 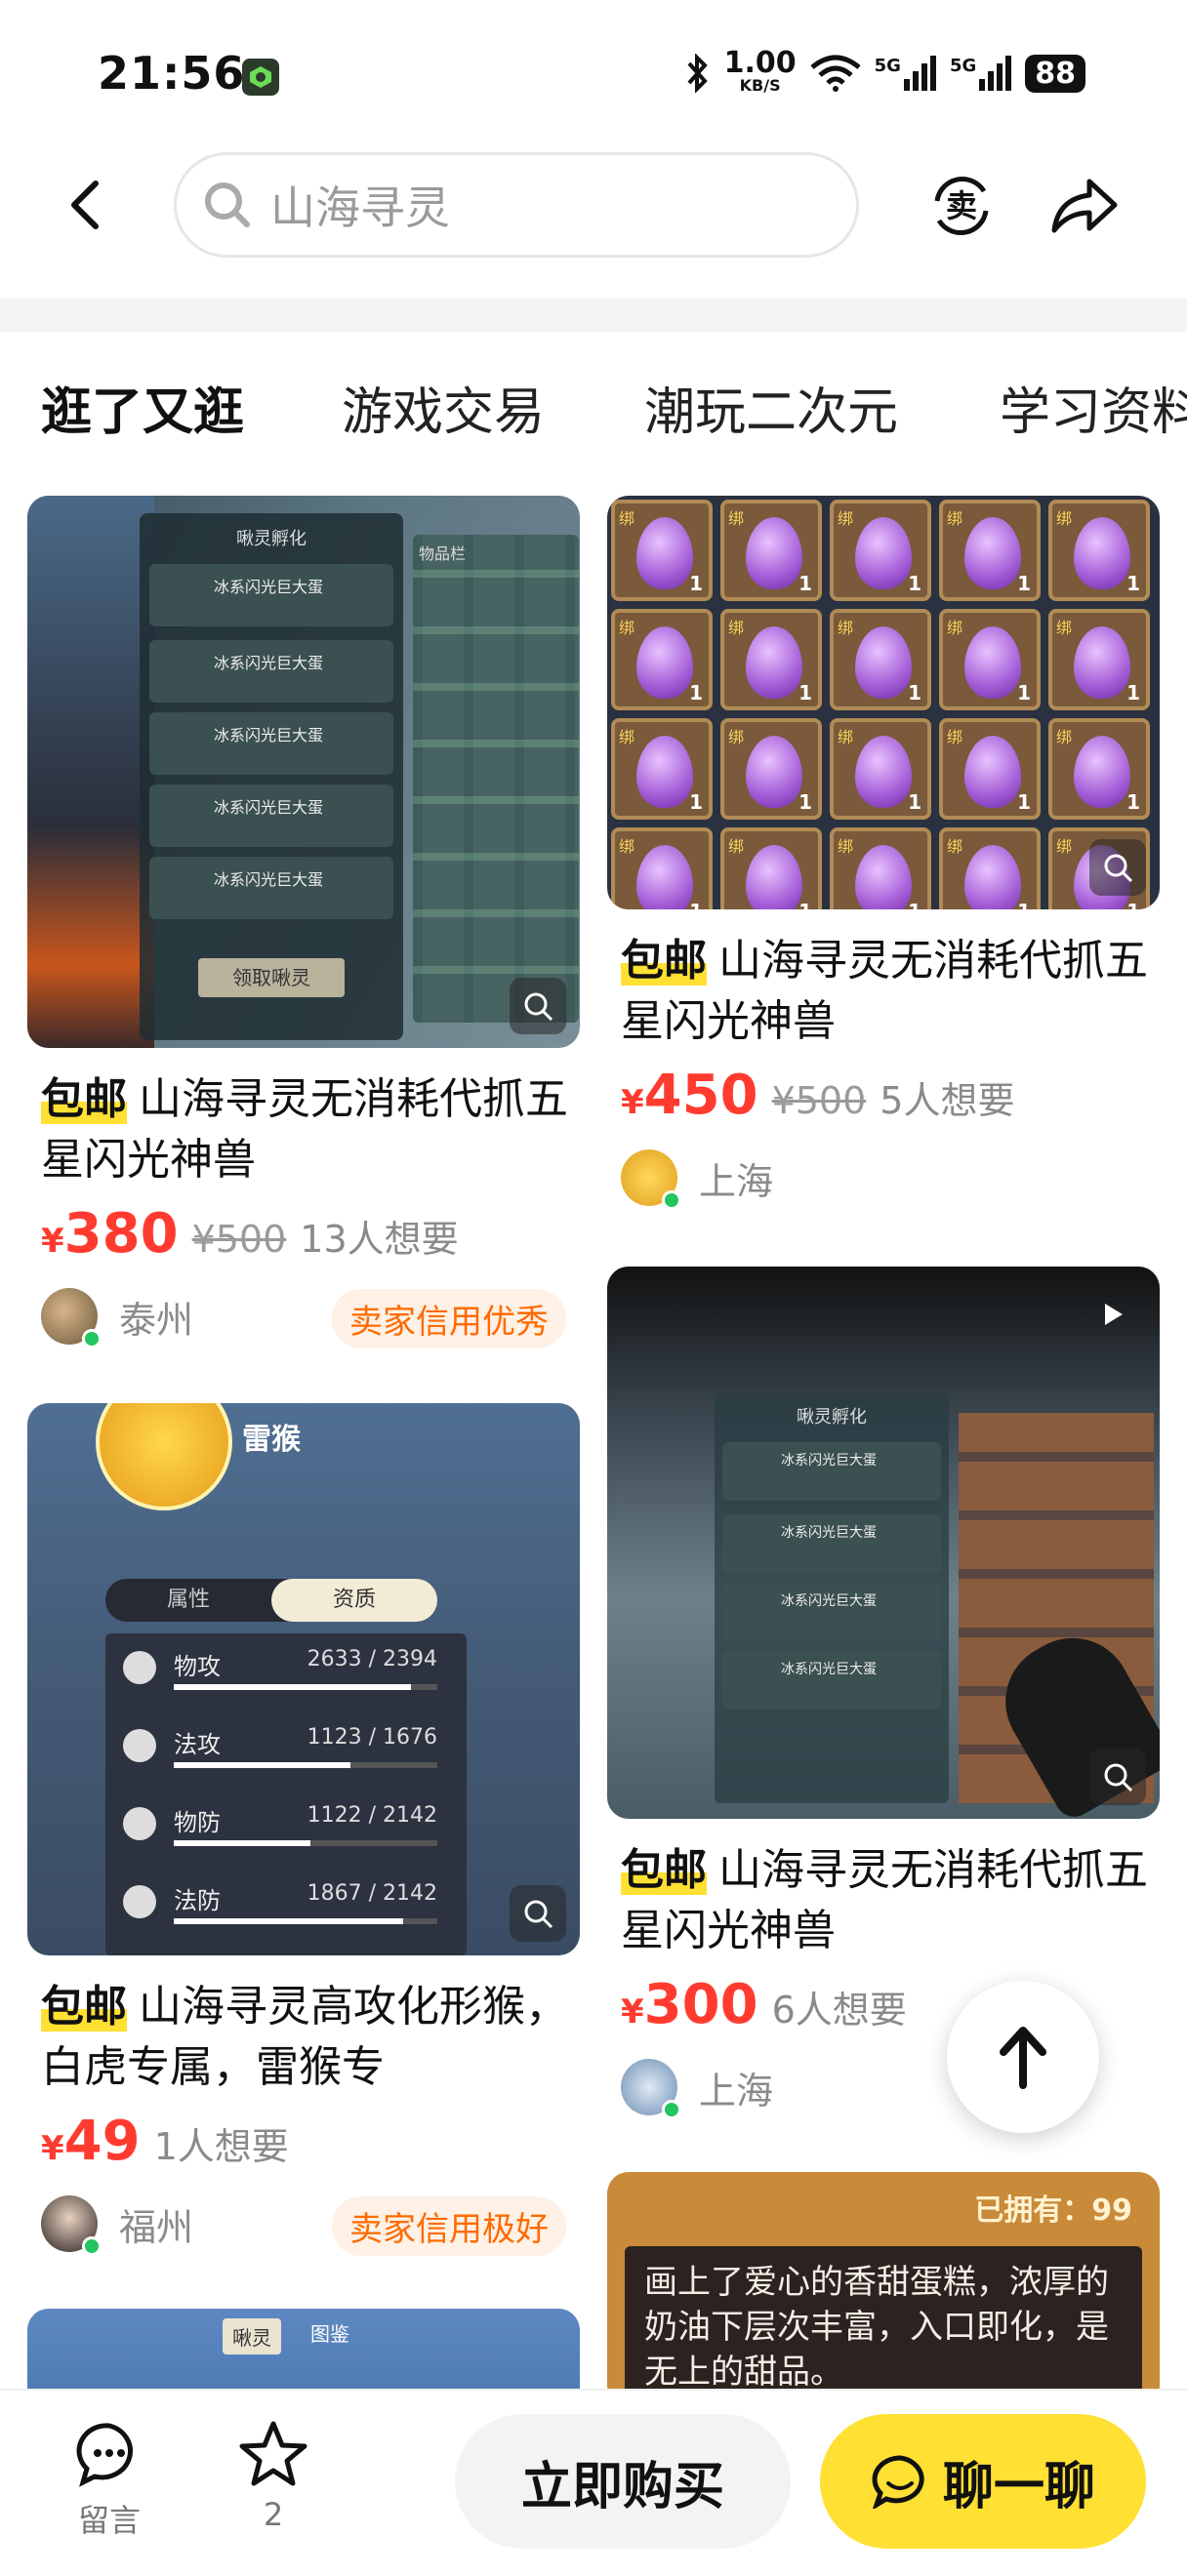 I want to click on stat-tabs: 属性 资质, so click(x=271, y=1600).